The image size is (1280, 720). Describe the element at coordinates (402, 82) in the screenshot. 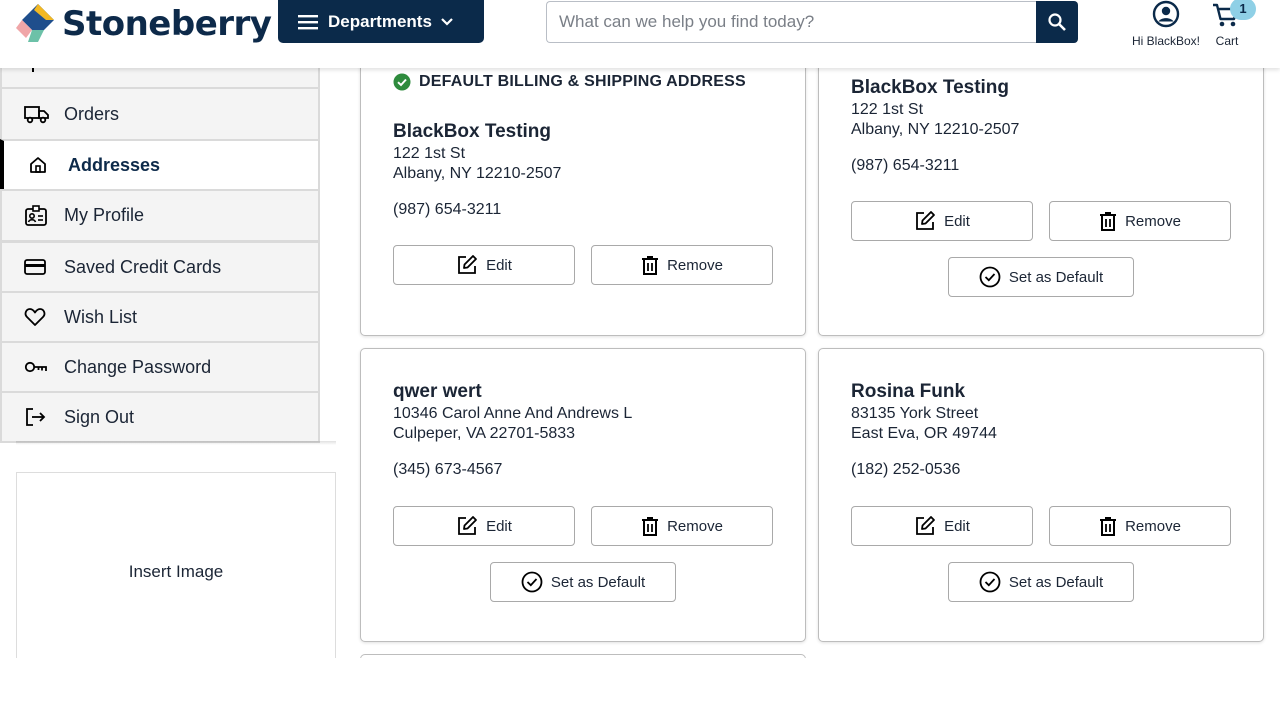

I see `check-circle-icon` at that location.